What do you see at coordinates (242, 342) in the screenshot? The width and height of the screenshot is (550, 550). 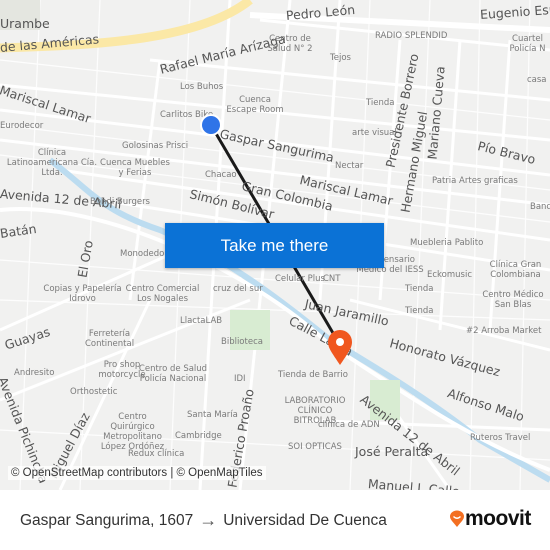 I see `poi-label: Biblioteca` at bounding box center [242, 342].